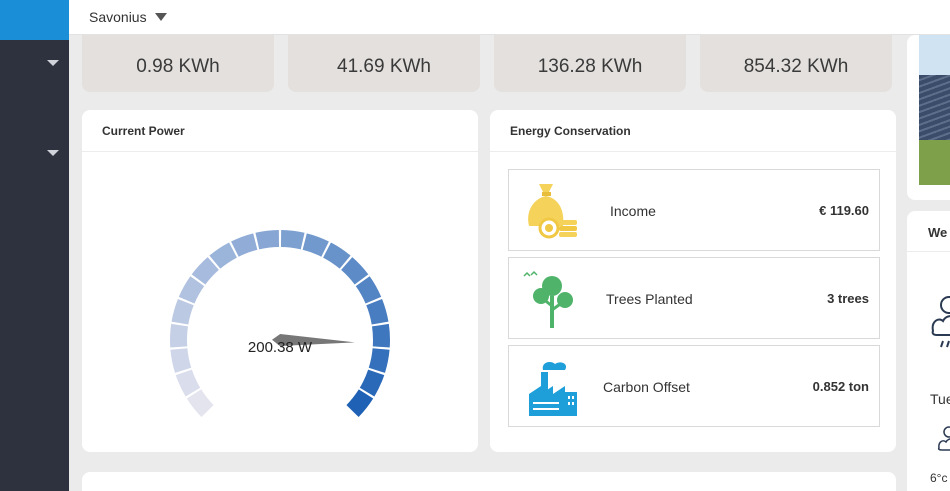 This screenshot has height=491, width=950. Describe the element at coordinates (553, 389) in the screenshot. I see `factory-icon` at that location.